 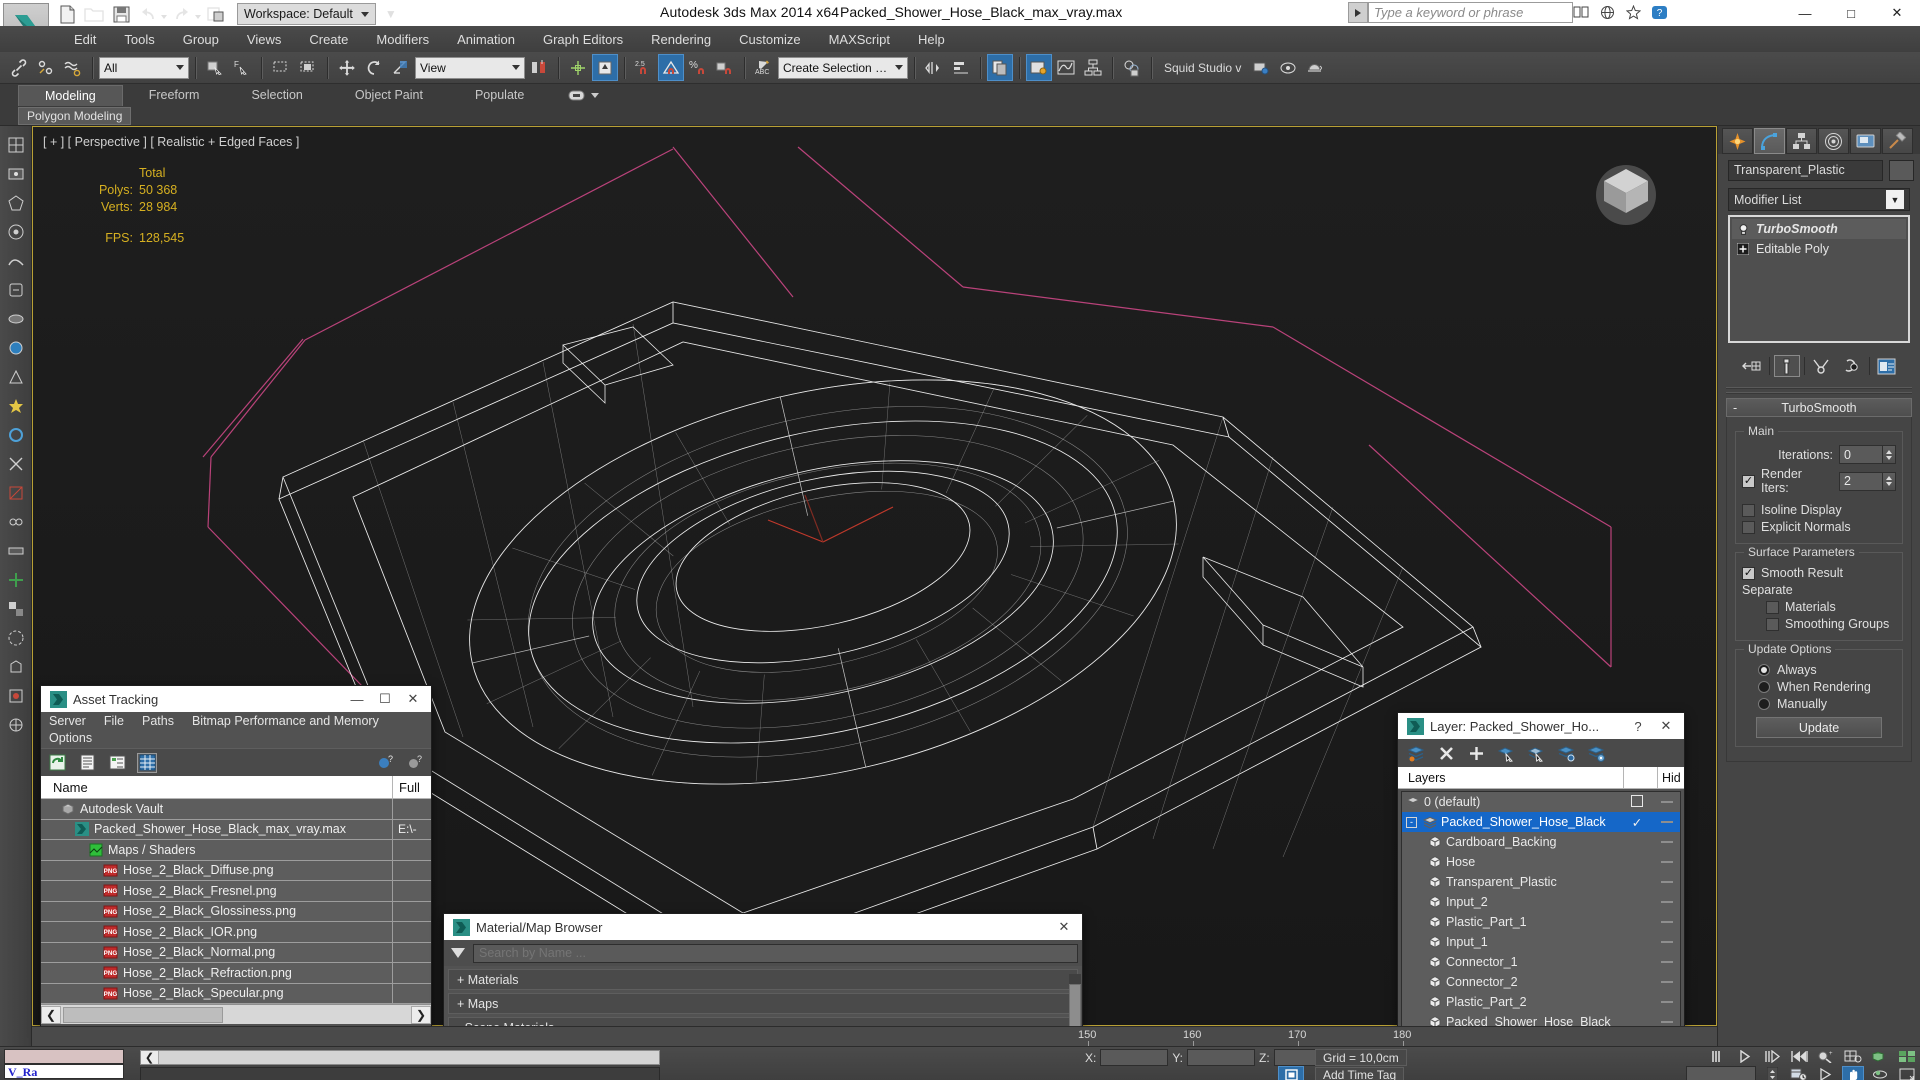 I want to click on close-button: ✕, so click(x=1897, y=13).